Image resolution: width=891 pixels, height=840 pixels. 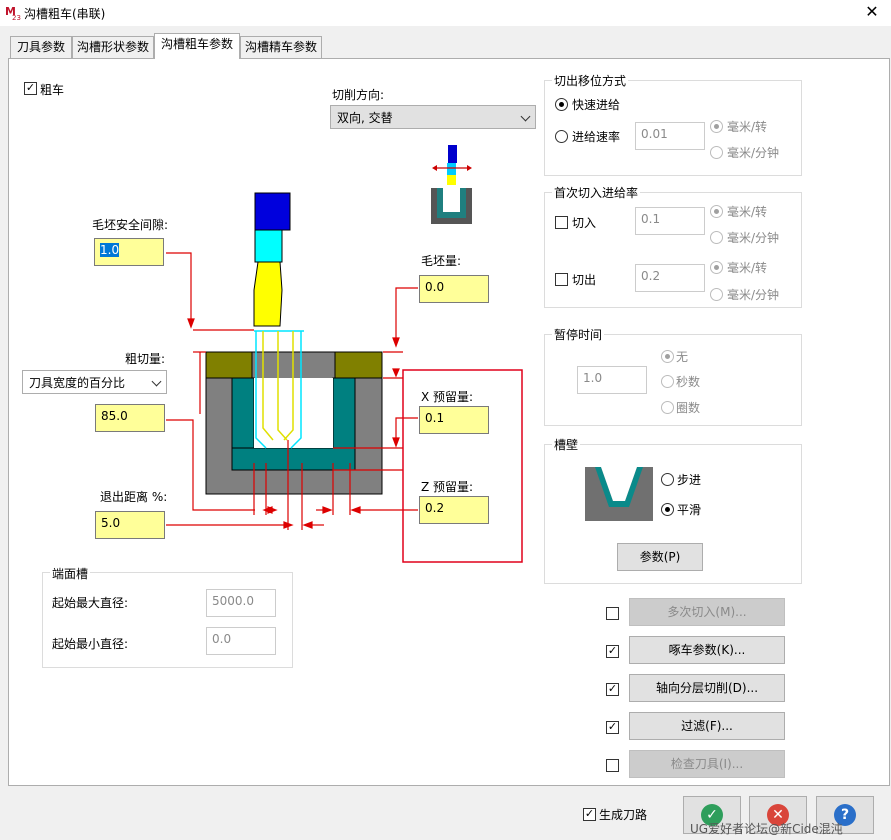 I want to click on plunge-in-unit-rev-label: 毫米/转, so click(x=747, y=212).